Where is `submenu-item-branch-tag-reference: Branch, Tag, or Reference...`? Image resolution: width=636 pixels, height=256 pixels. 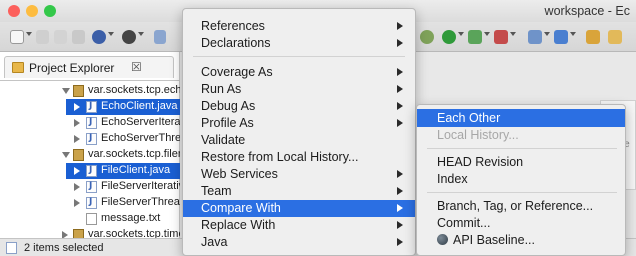 submenu-item-branch-tag-reference: Branch, Tag, or Reference... is located at coordinates (521, 206).